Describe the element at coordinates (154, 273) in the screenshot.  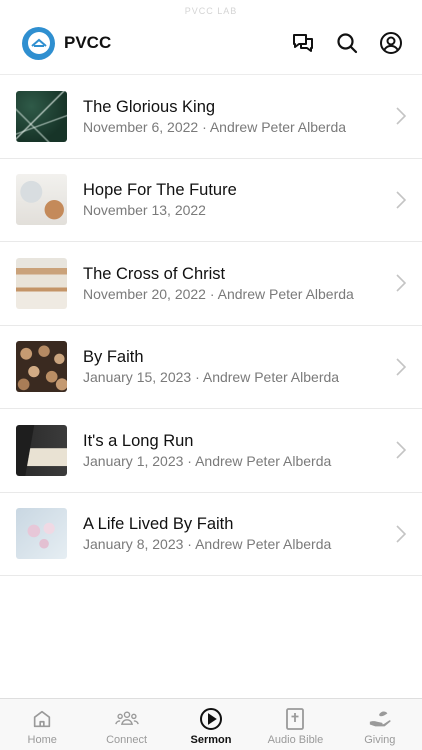
I see `sermon-title: The Cross of Christ` at that location.